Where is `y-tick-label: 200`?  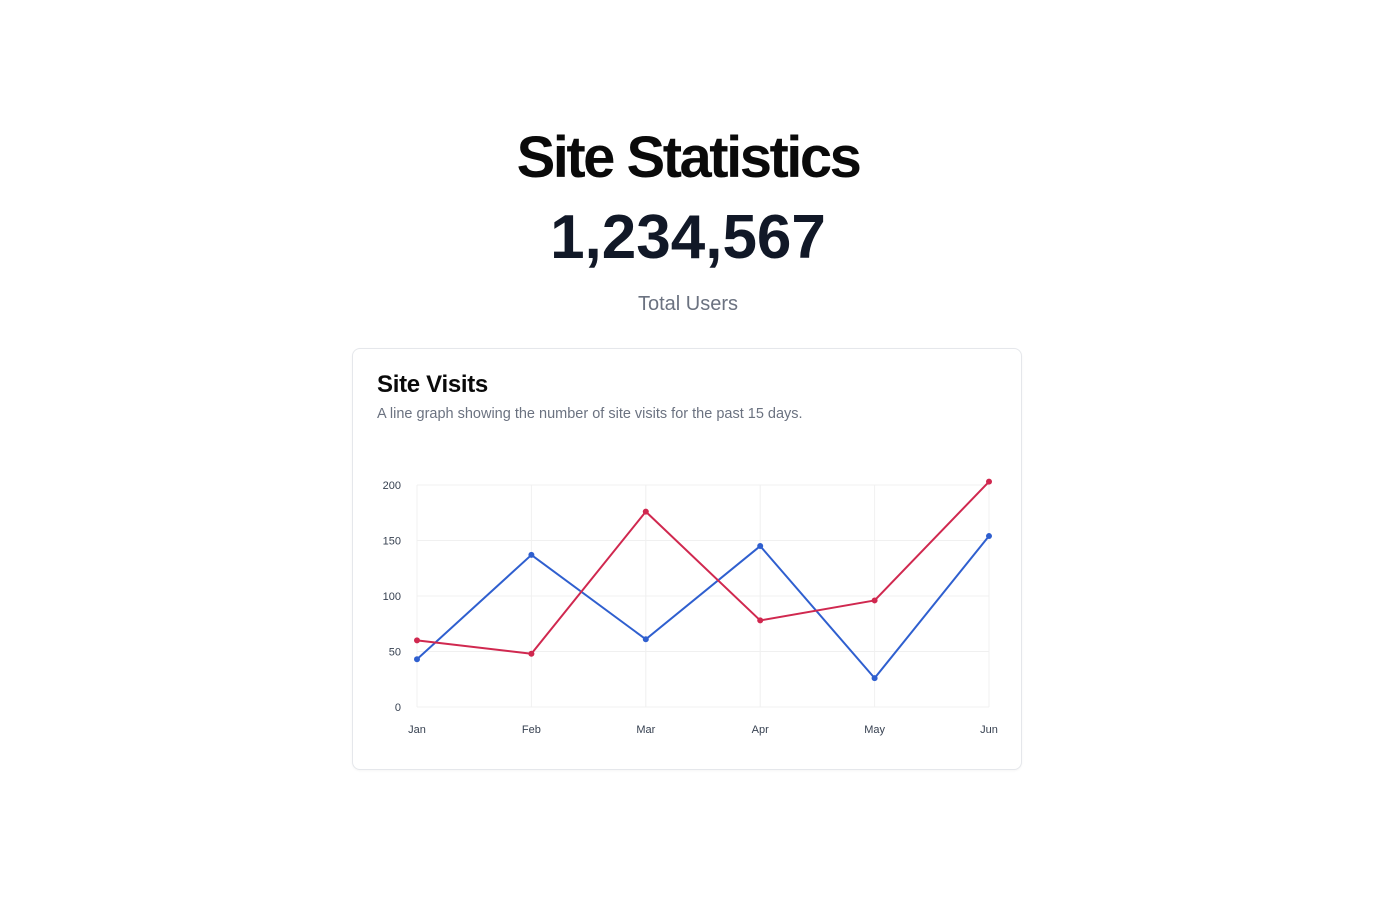
y-tick-label: 200 is located at coordinates (392, 486).